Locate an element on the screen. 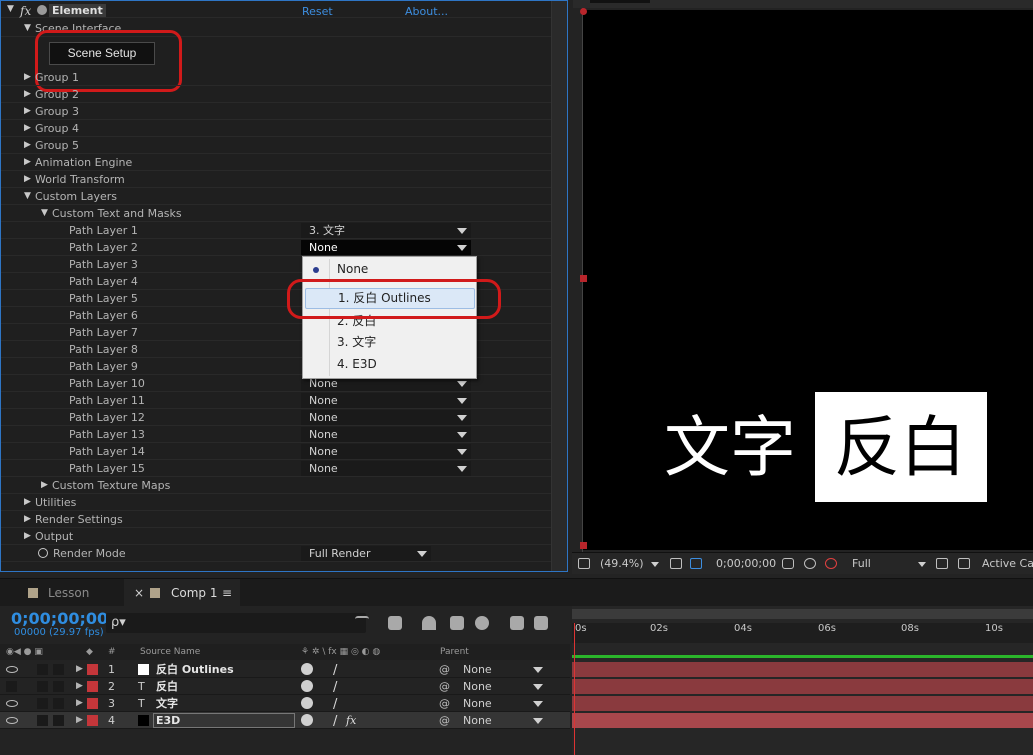 The height and width of the screenshot is (755, 1033). comp-mini-flowchart-icon is located at coordinates (362, 623).